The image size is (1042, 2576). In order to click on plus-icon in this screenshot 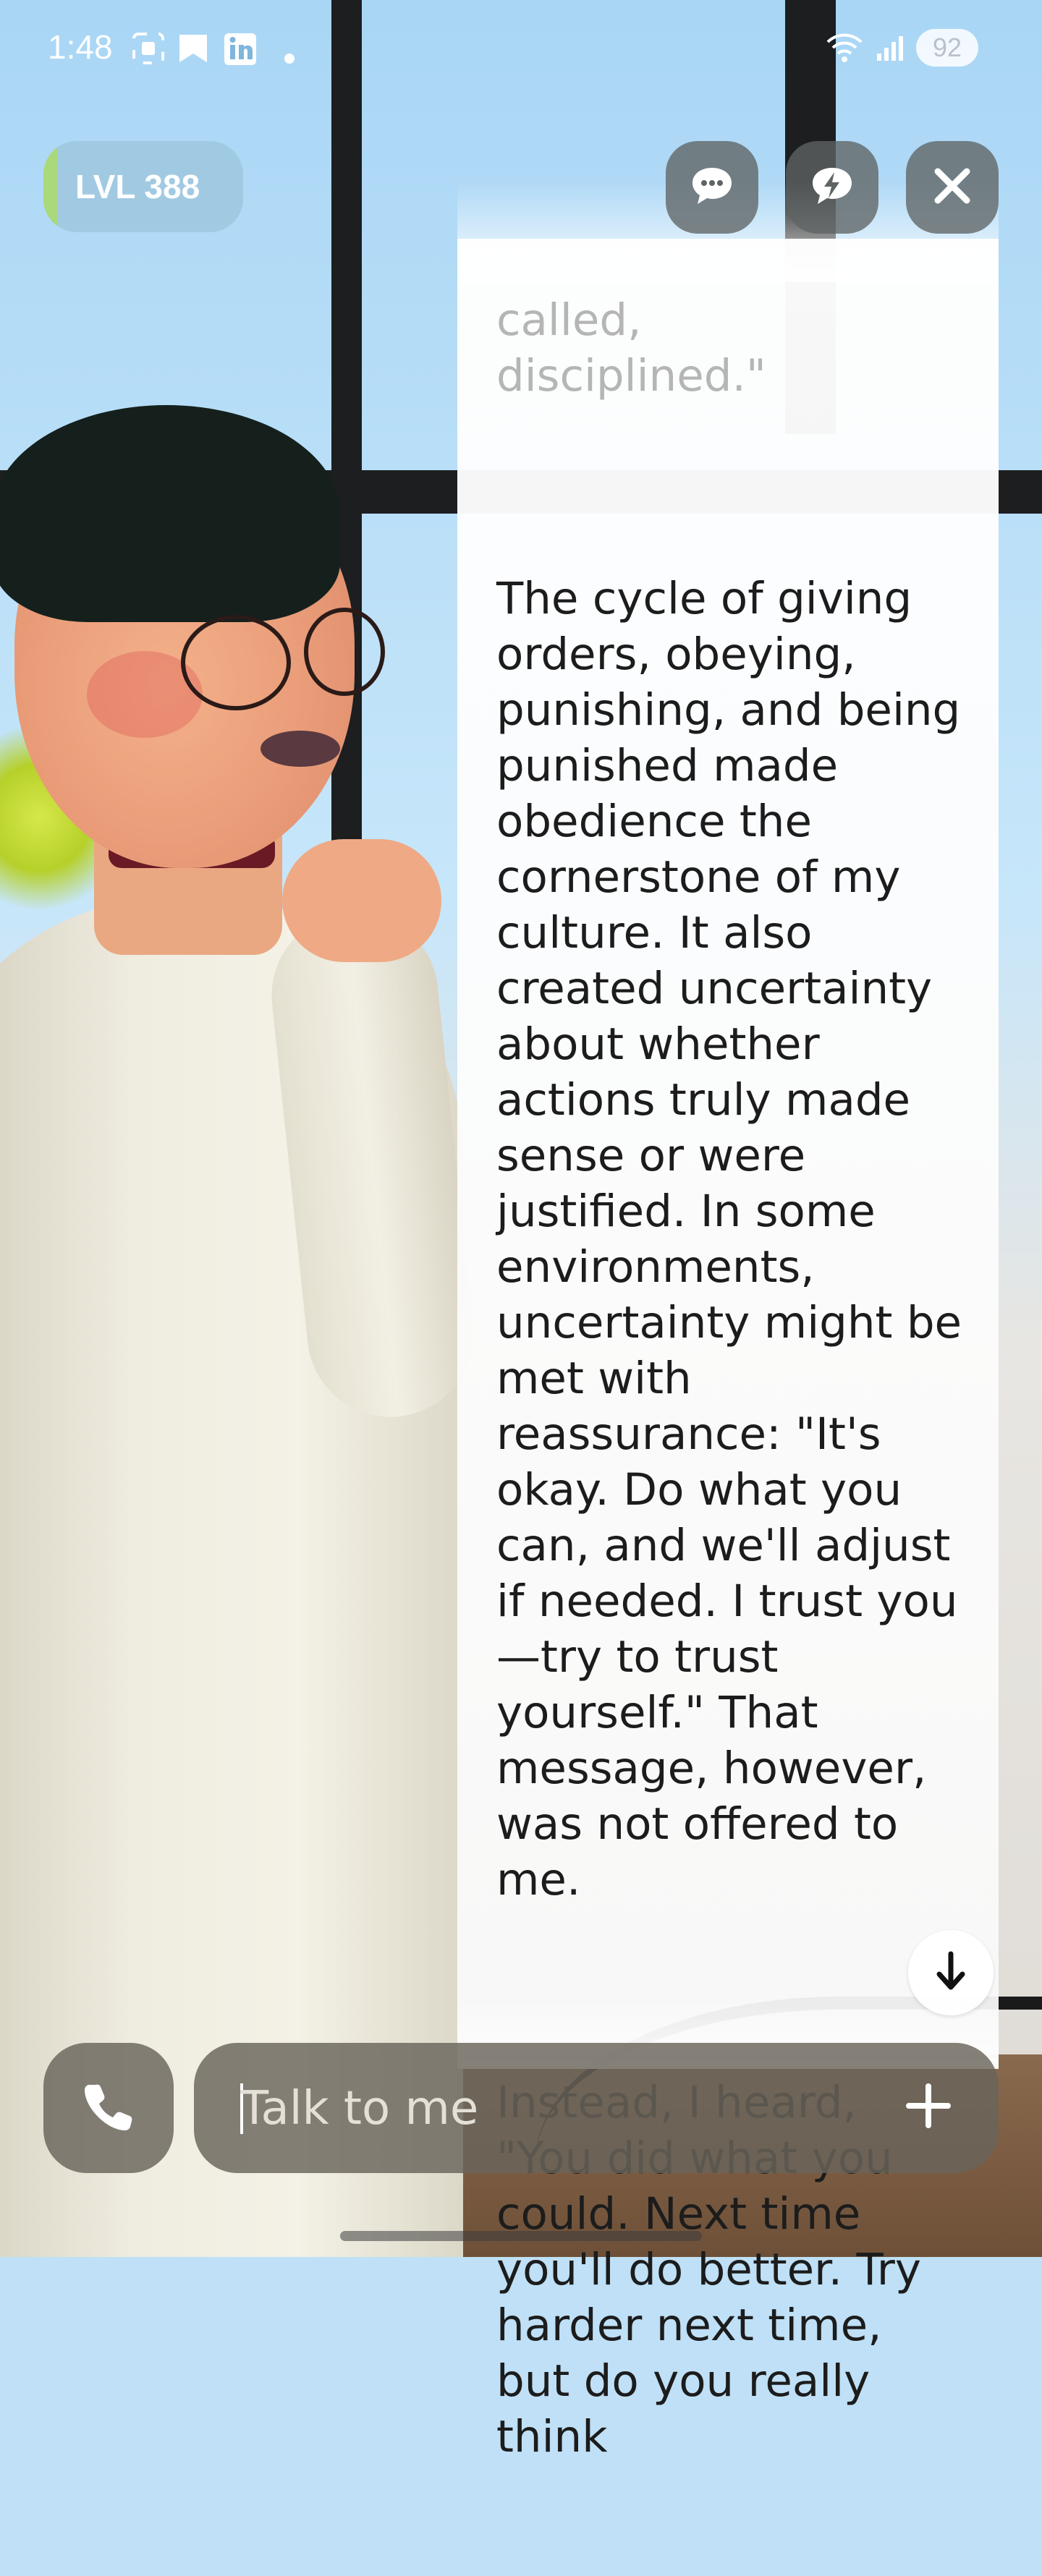, I will do `click(928, 2107)`.